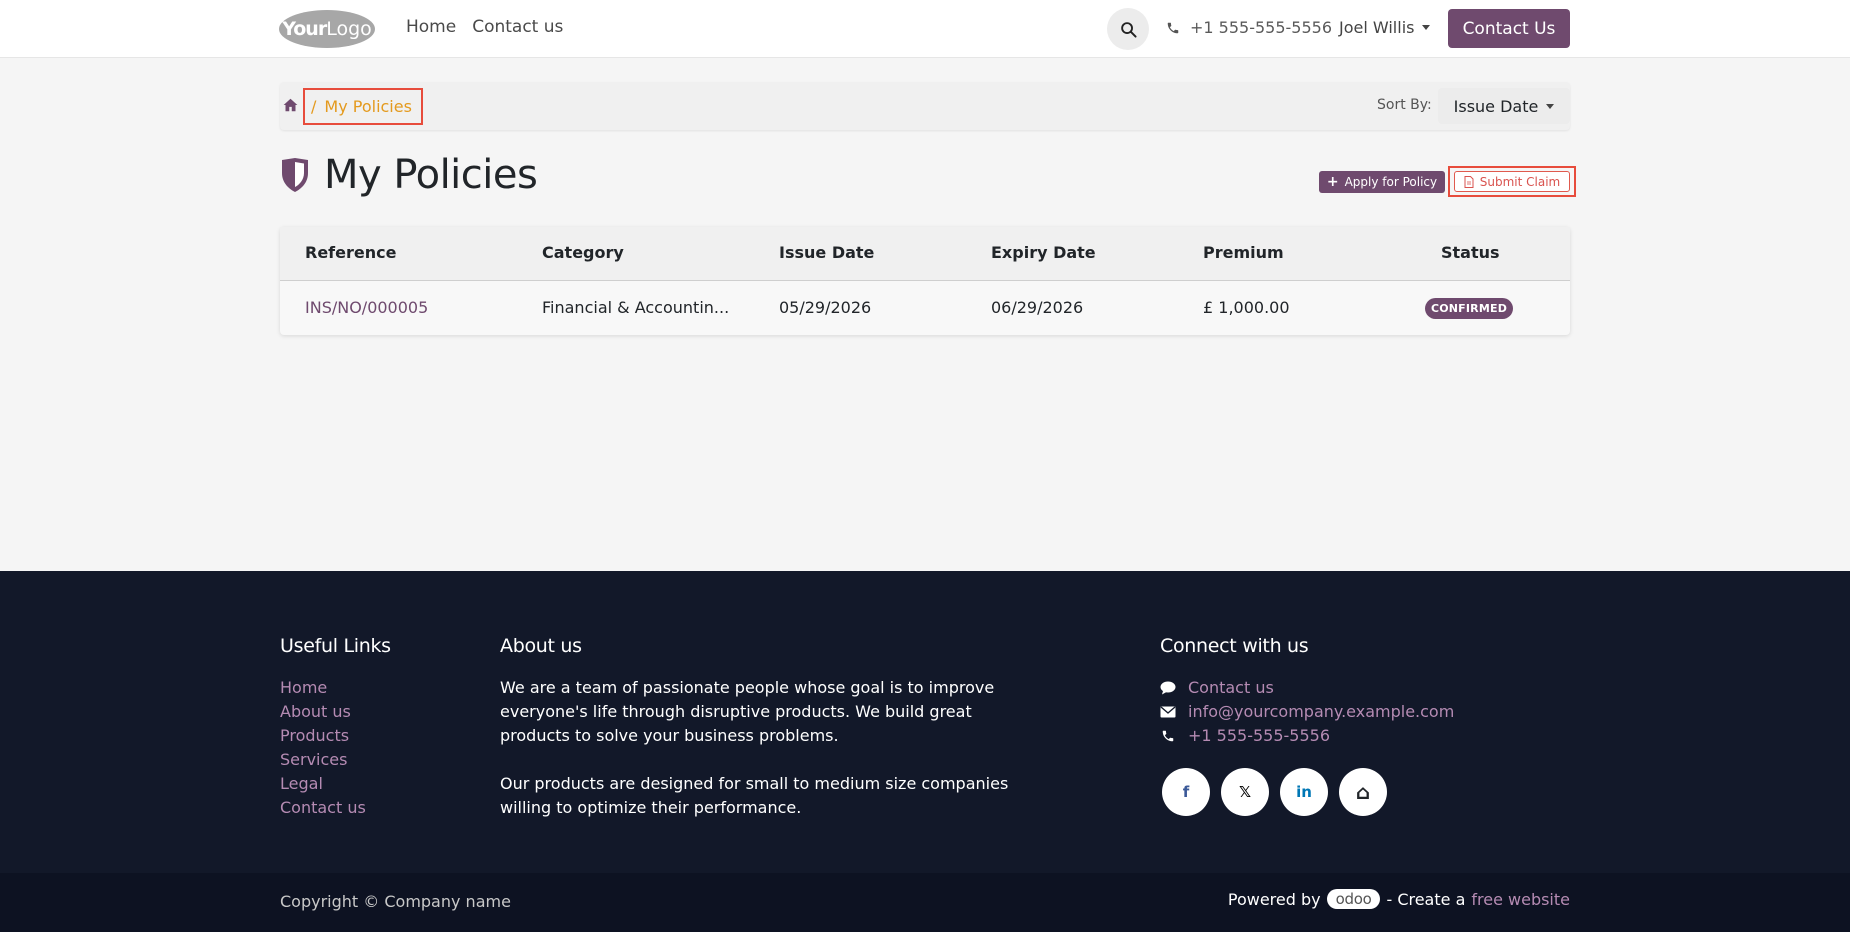 The width and height of the screenshot is (1850, 932). What do you see at coordinates (323, 736) in the screenshot?
I see `footer-link-products: Products` at bounding box center [323, 736].